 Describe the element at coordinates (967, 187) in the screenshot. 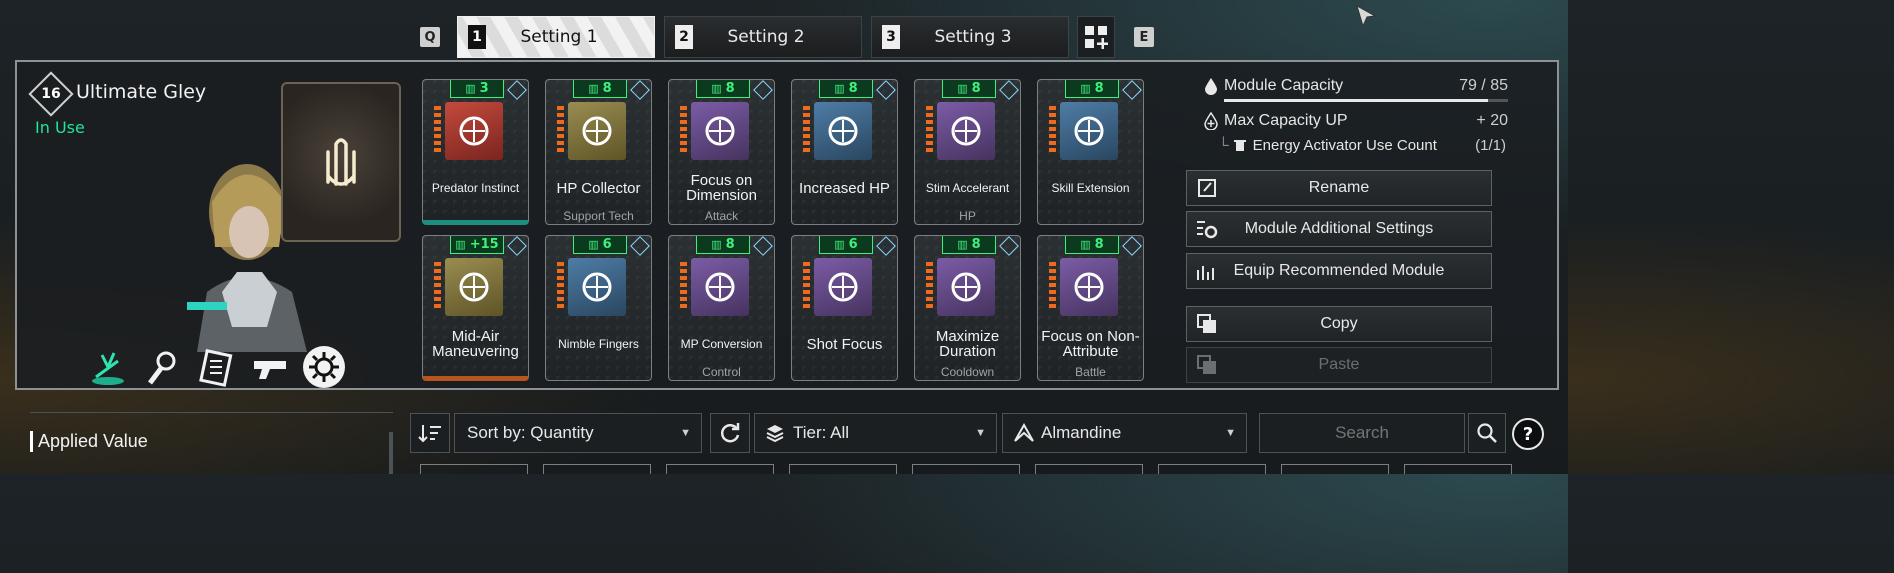

I see `module-name: Stim Accelerant` at that location.